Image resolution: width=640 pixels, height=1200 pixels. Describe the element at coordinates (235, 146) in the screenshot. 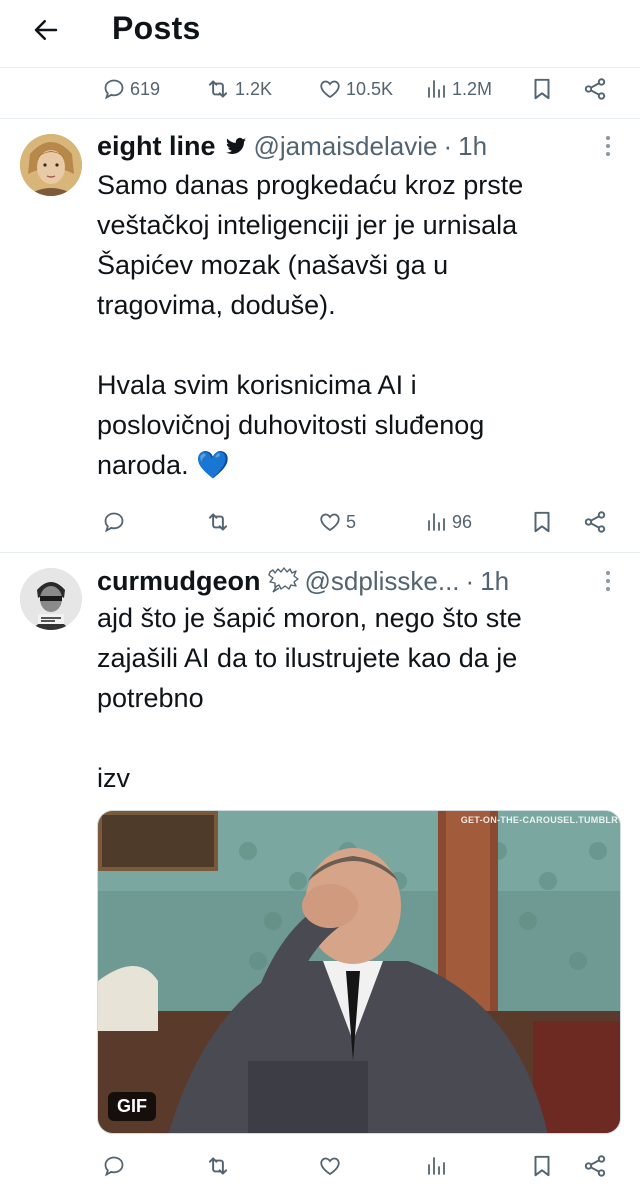

I see `bird-badge-icon` at that location.